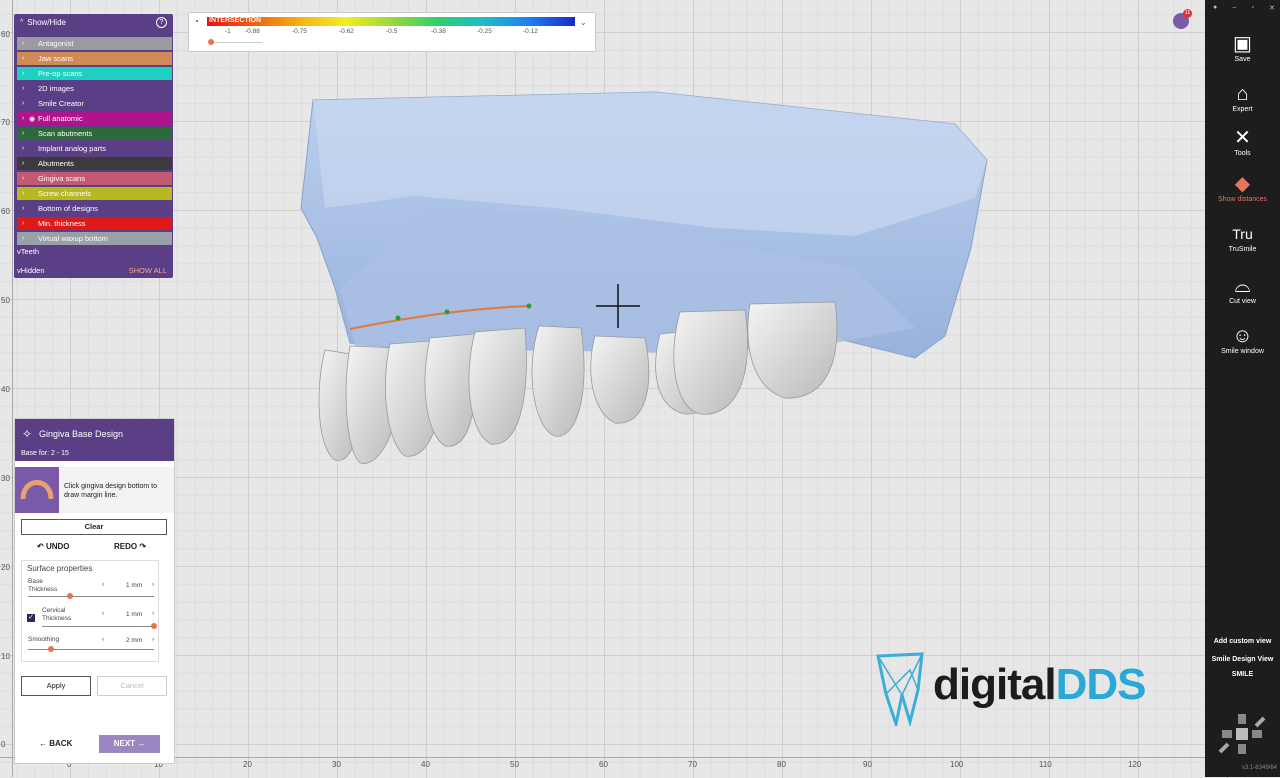 The height and width of the screenshot is (778, 1280). What do you see at coordinates (94, 73) in the screenshot?
I see `layer-row: › Pre-op scans` at bounding box center [94, 73].